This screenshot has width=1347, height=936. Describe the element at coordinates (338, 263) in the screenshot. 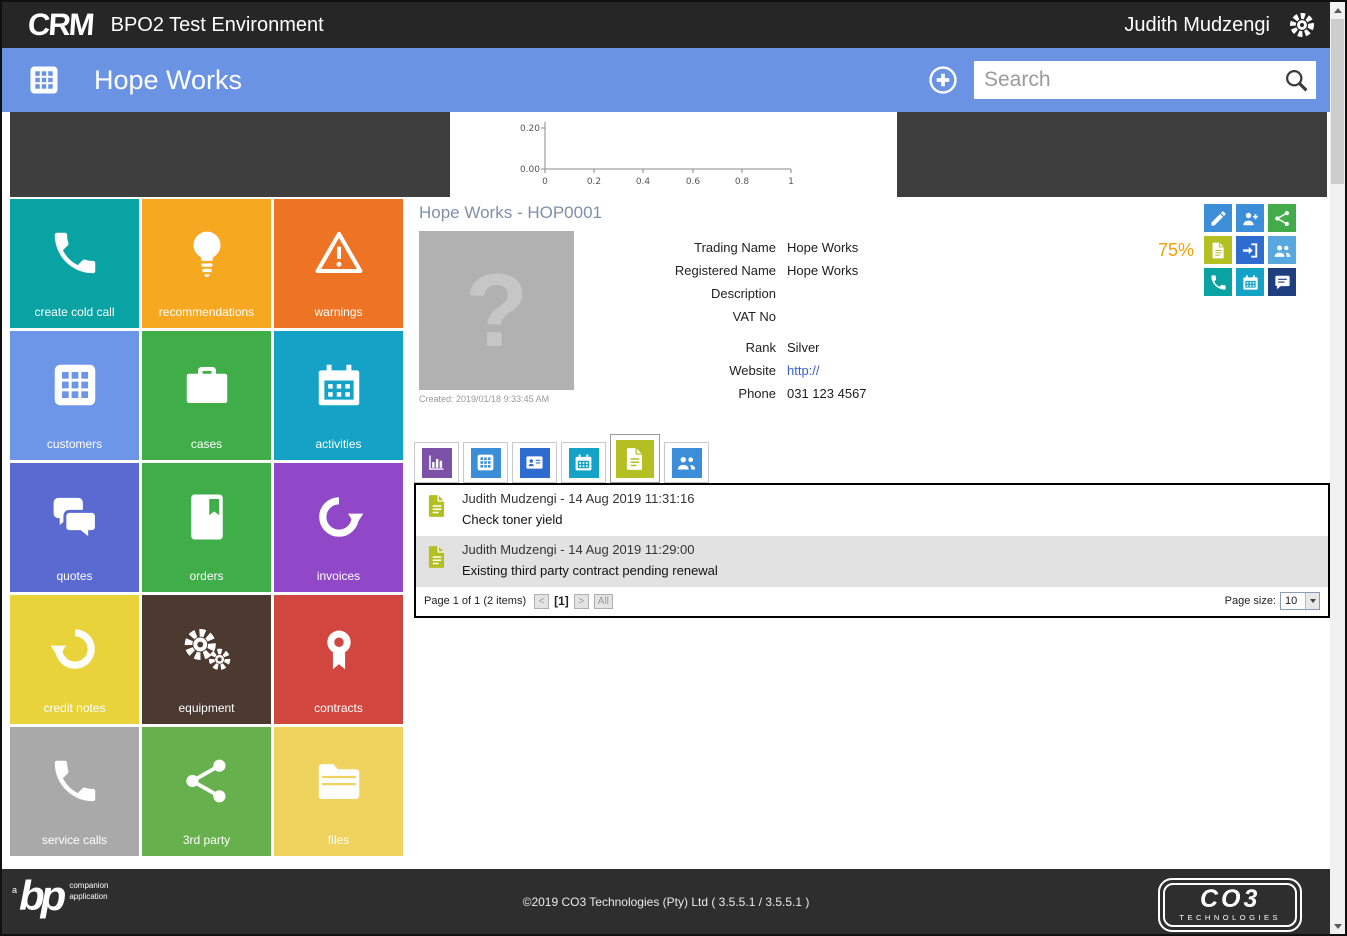

I see `tile-warnings: warnings` at that location.